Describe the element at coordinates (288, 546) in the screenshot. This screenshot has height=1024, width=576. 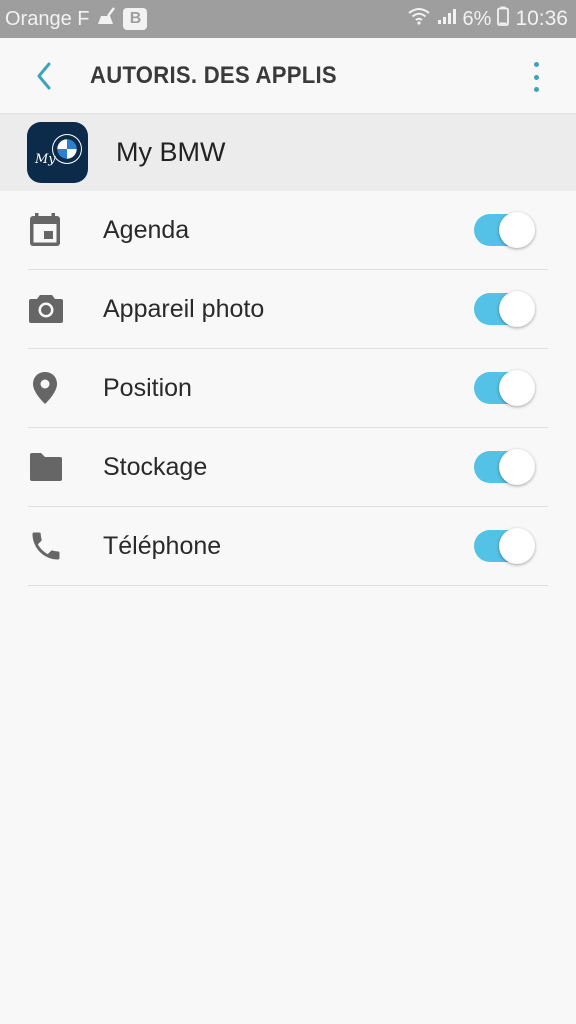
I see `permission-item-phone: Téléphone` at that location.